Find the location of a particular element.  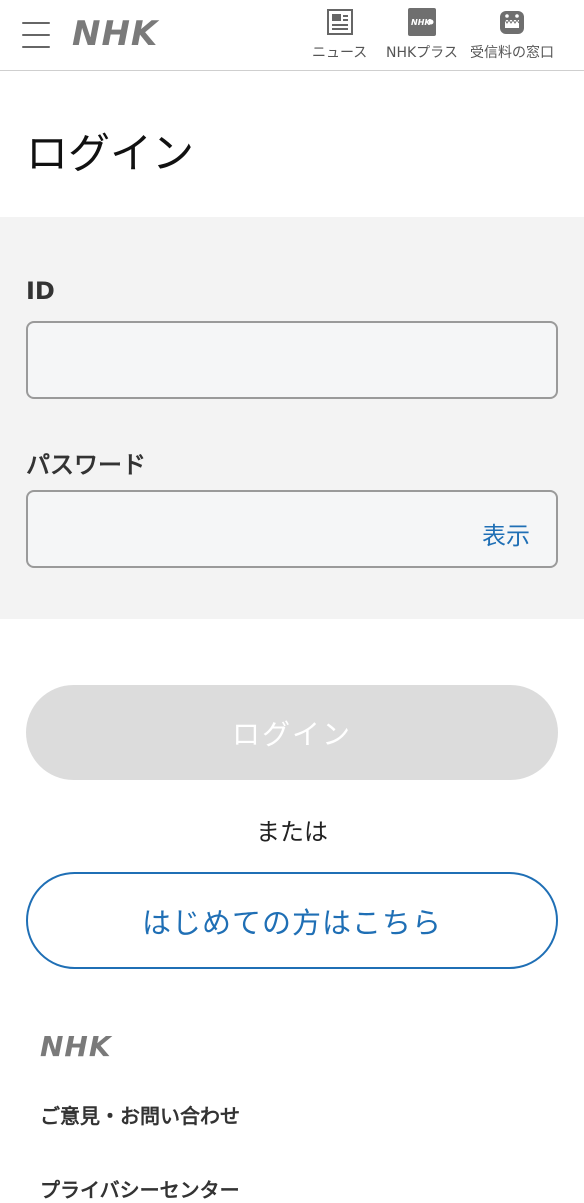

first-time-user-button: はじめての方はこちら is located at coordinates (292, 920).